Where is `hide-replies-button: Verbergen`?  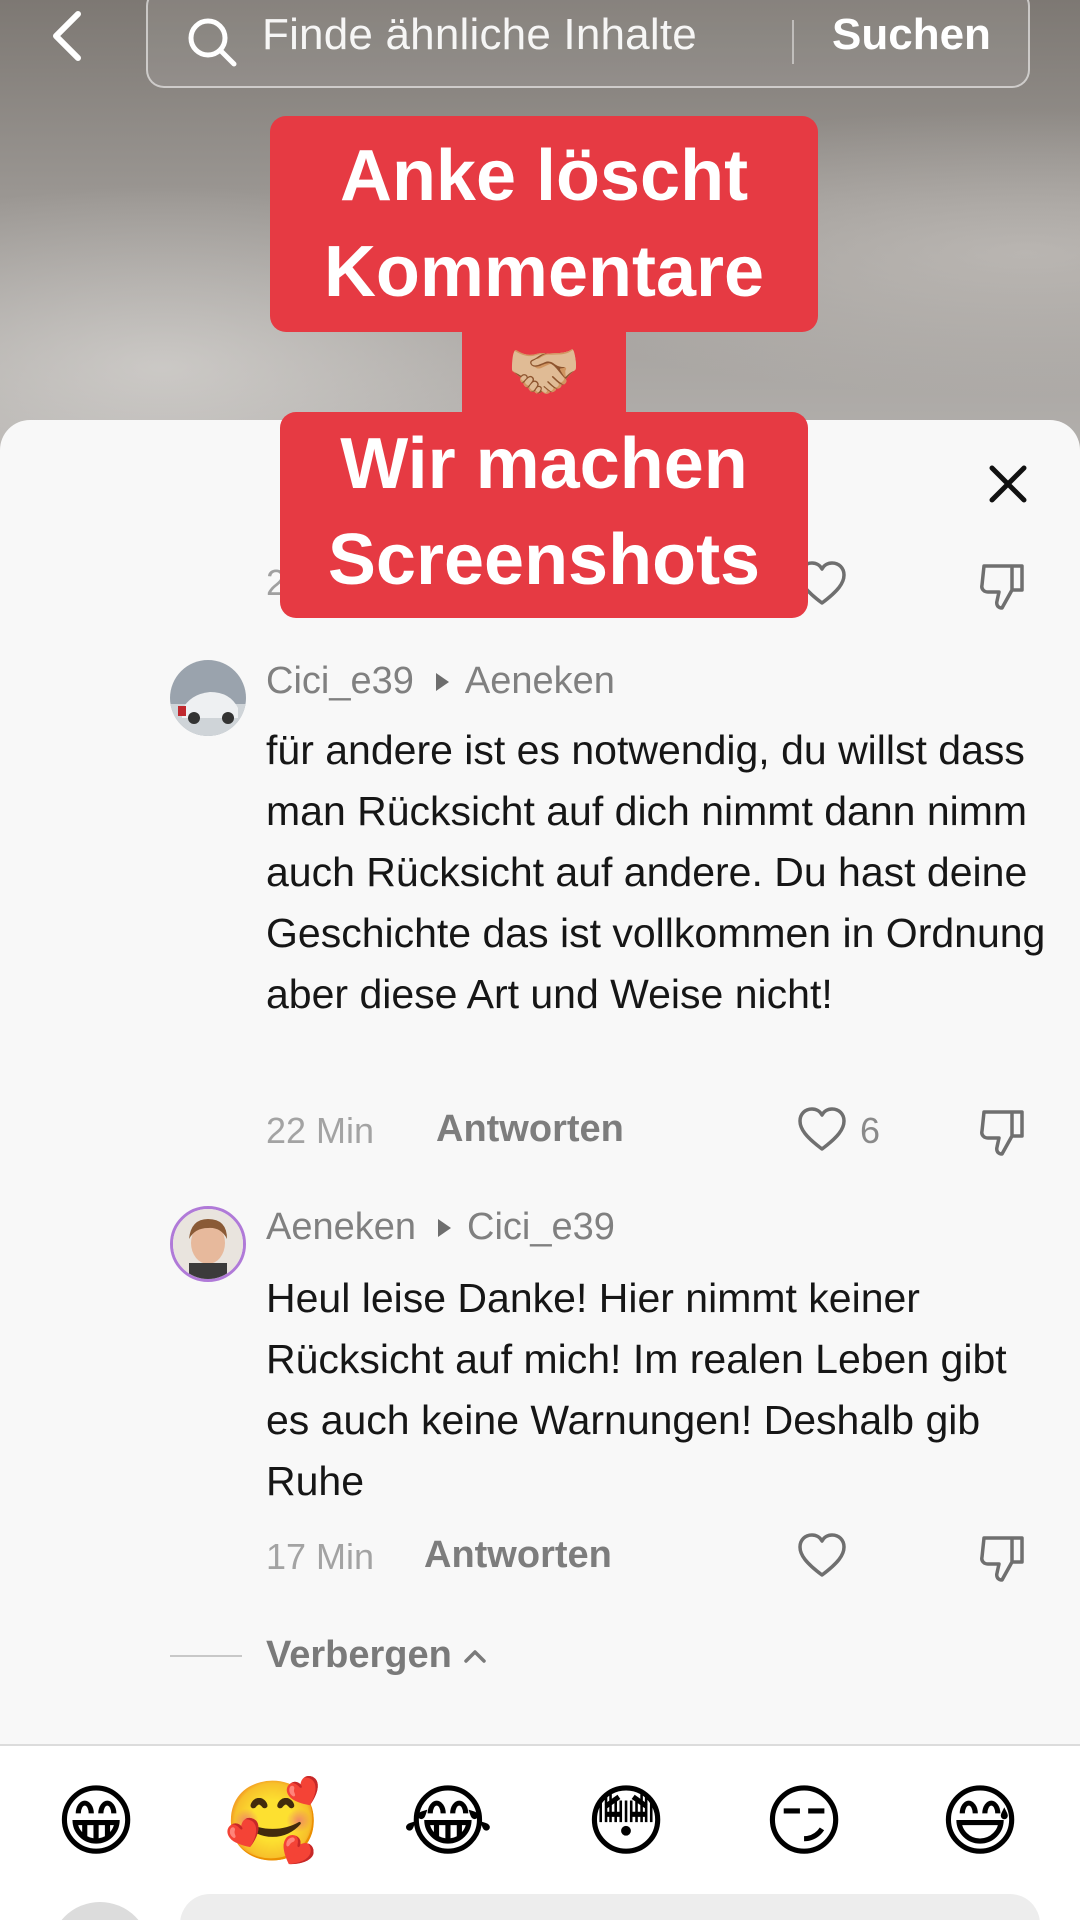 hide-replies-button: Verbergen is located at coordinates (330, 1655).